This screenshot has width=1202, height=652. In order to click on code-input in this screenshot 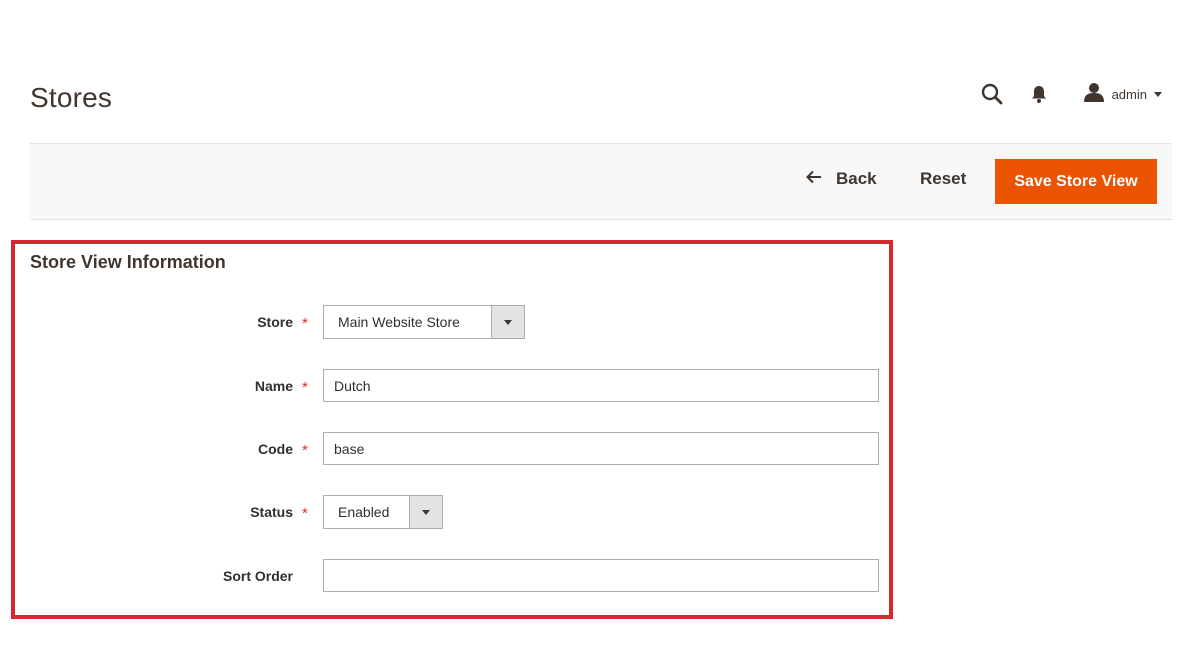, I will do `click(601, 448)`.